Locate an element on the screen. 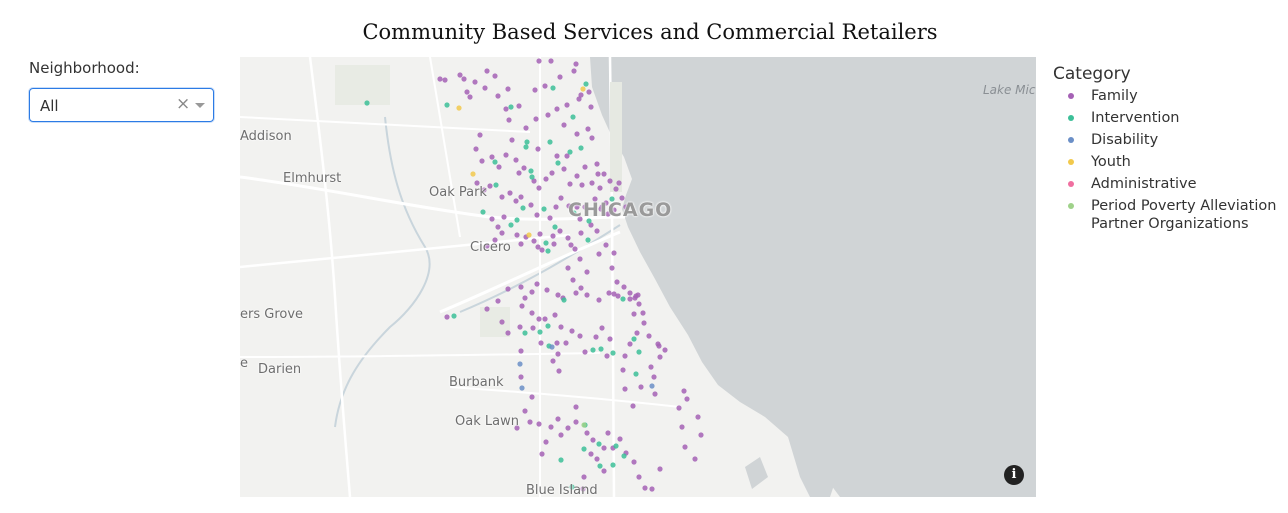 This screenshot has width=1288, height=513. neighborhood-select: All × is located at coordinates (121, 105).